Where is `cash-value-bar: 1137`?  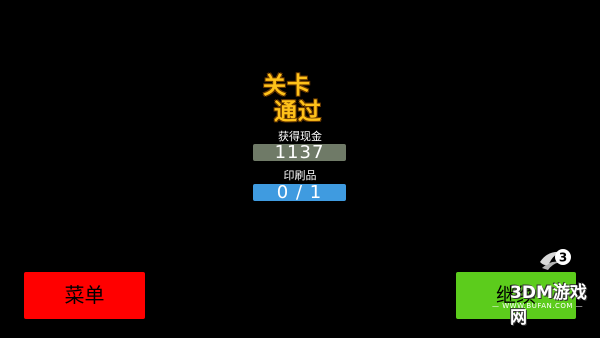 cash-value-bar: 1137 is located at coordinates (299, 153).